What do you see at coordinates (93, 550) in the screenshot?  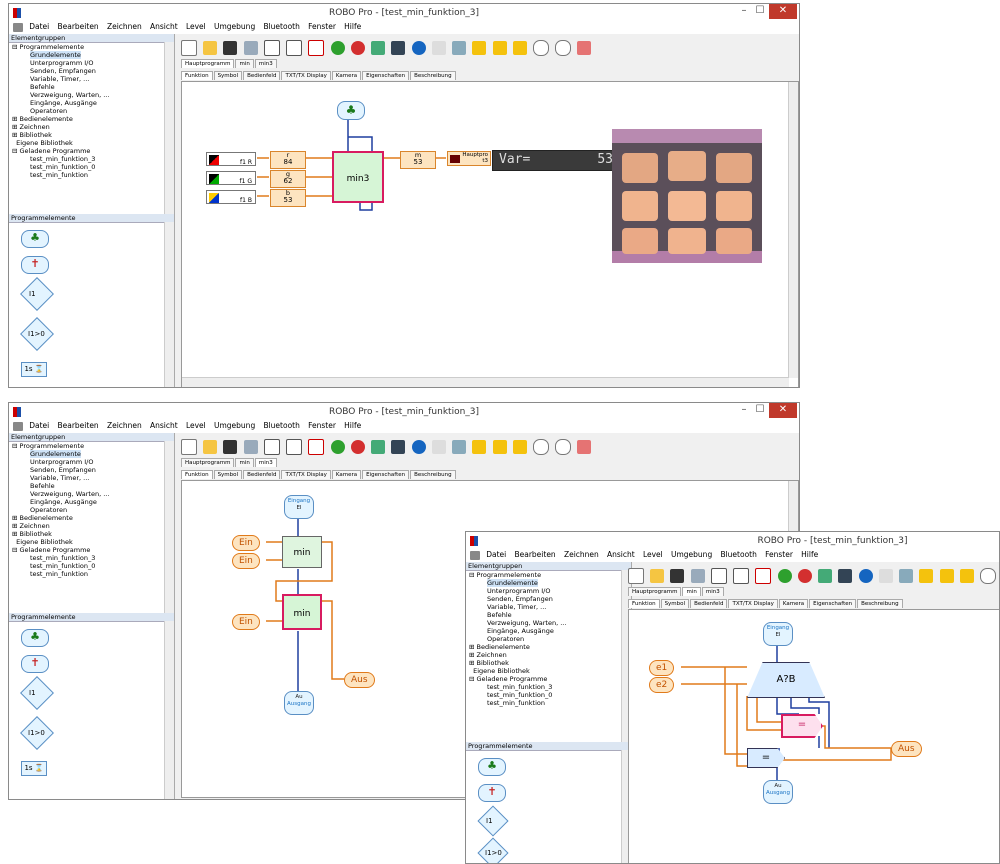 I see `tree-item: ⊟ Geladene Programme` at bounding box center [93, 550].